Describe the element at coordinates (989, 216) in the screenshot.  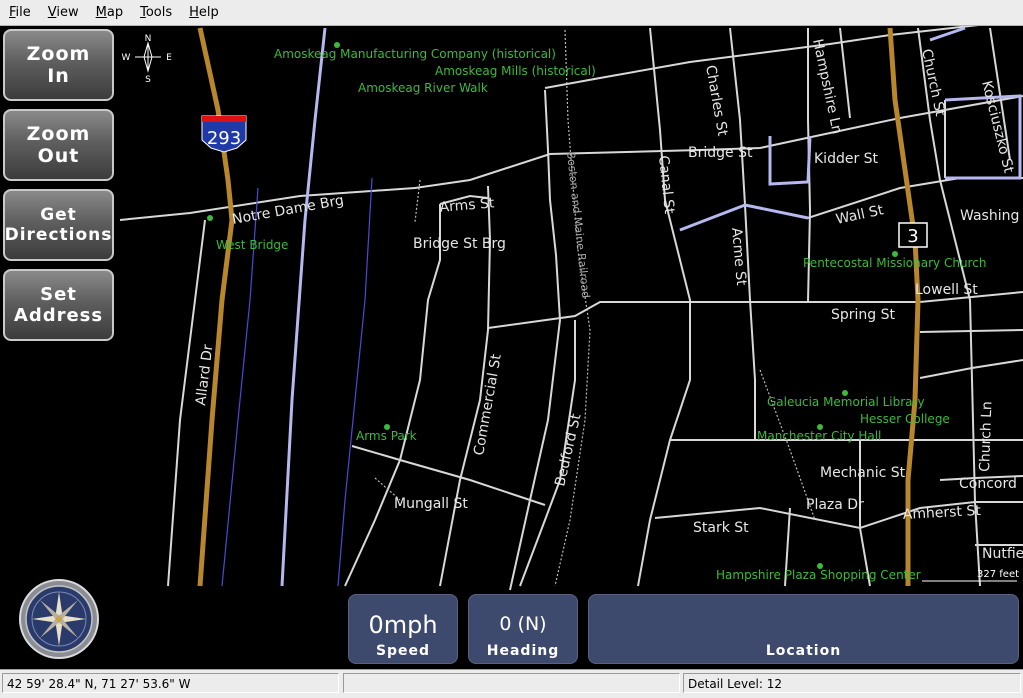
I see `street-label: Washing` at that location.